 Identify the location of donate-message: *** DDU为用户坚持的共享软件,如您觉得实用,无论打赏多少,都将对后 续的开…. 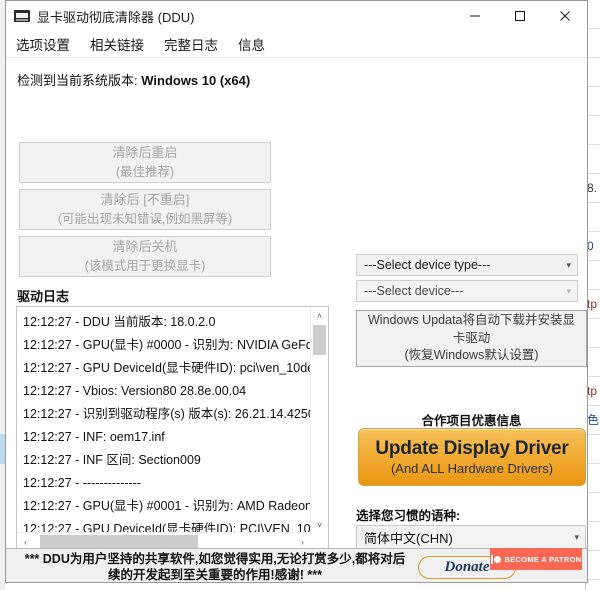
(215, 566).